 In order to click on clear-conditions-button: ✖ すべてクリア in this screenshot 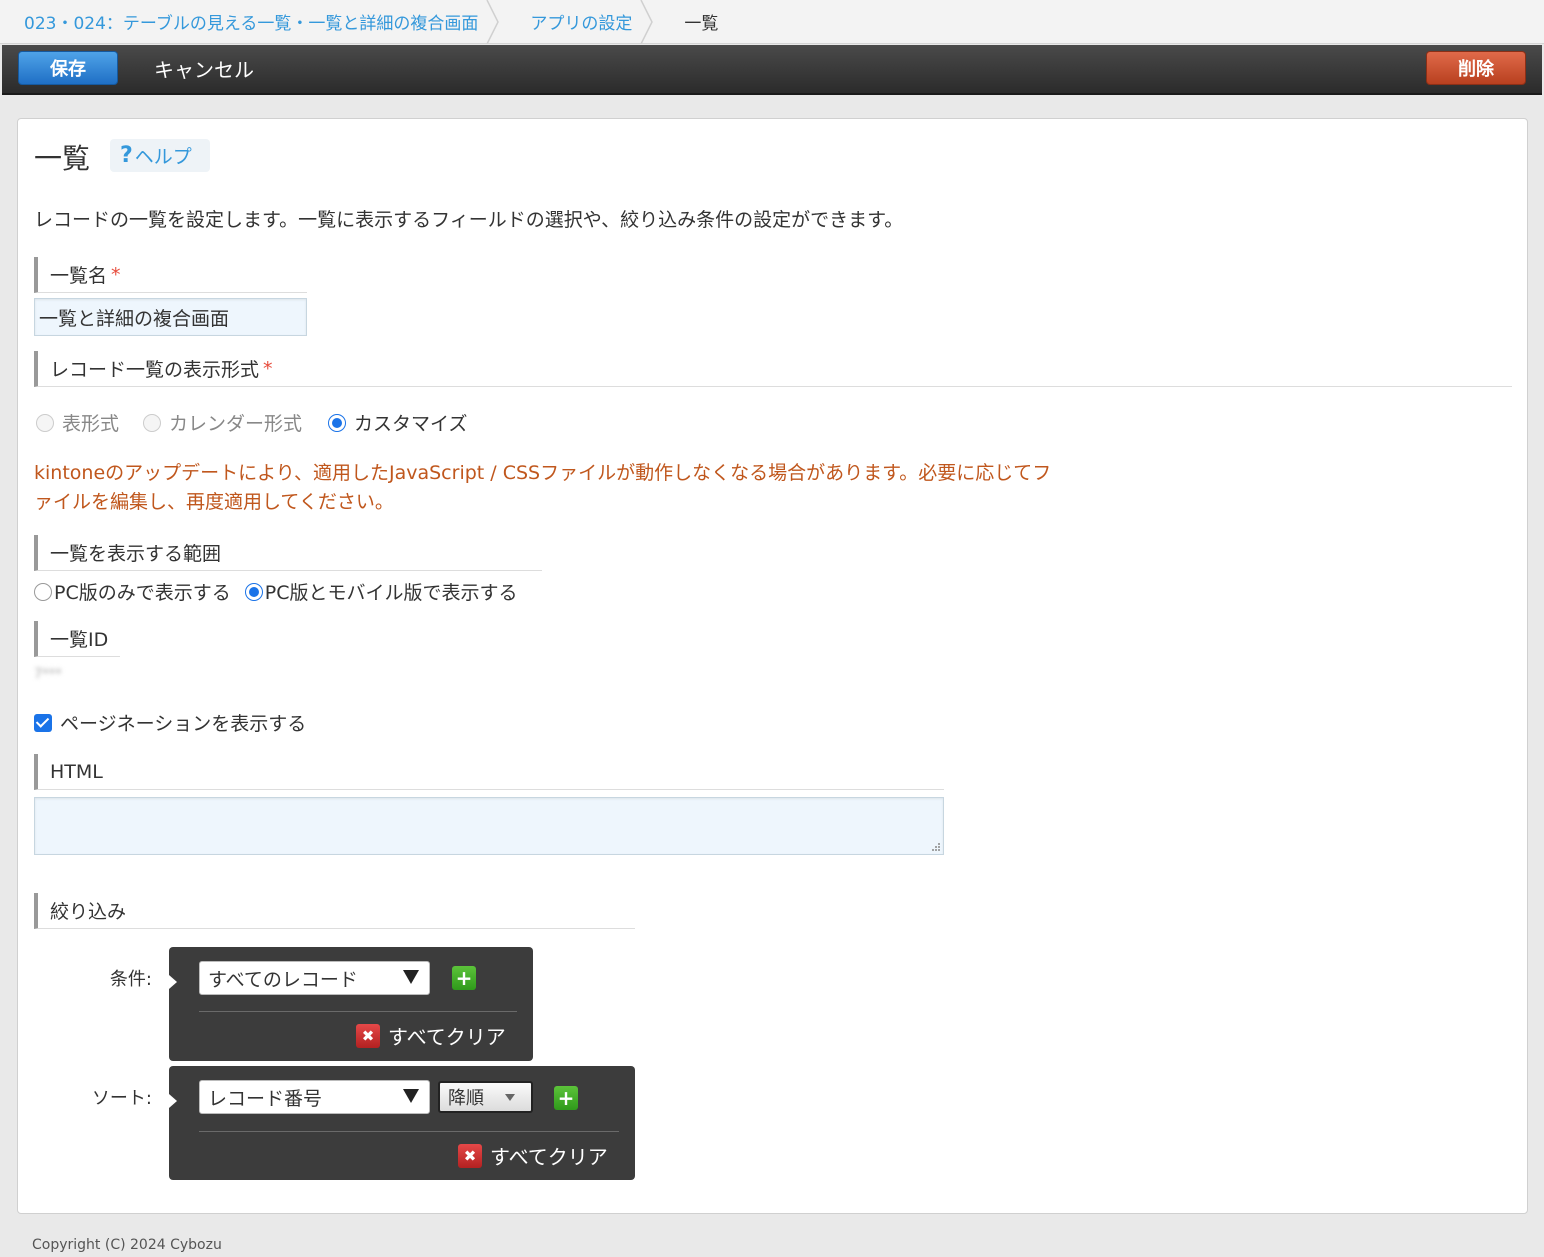, I will do `click(431, 1035)`.